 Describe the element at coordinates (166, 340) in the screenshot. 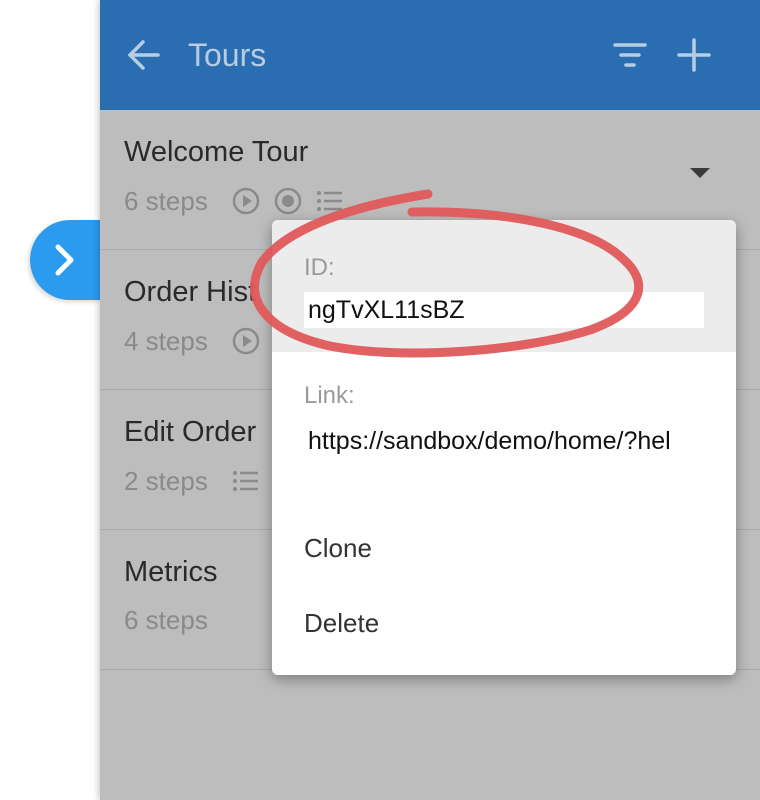

I see `tour-step-count: 4 steps` at that location.